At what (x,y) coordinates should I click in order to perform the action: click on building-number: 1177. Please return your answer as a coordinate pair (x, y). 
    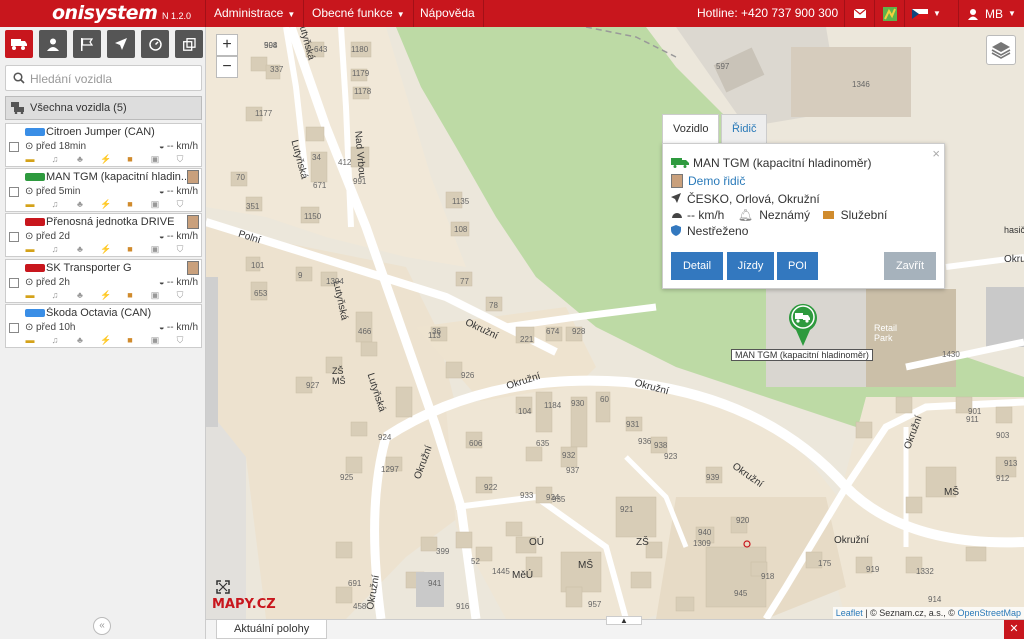
    Looking at the image, I should click on (264, 113).